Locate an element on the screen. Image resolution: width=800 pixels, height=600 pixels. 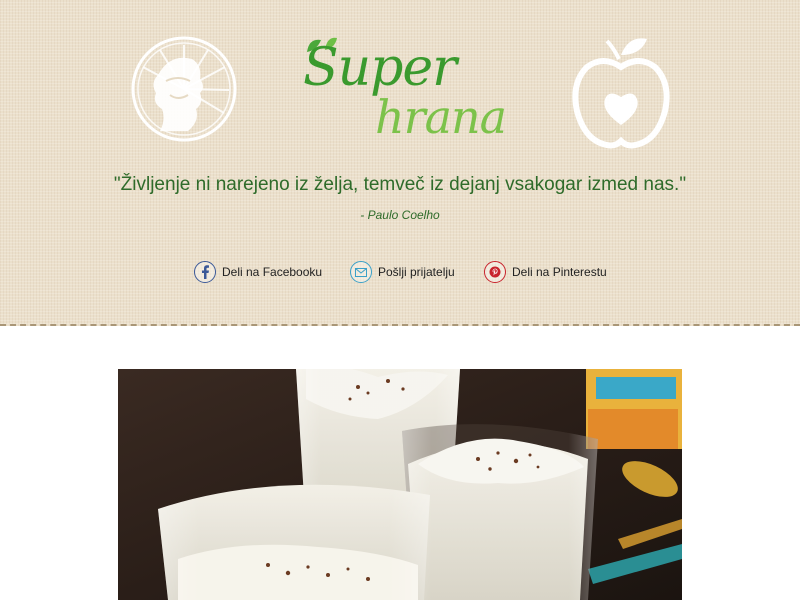
share-email-label: Pošlji prijatelju is located at coordinates (416, 272).